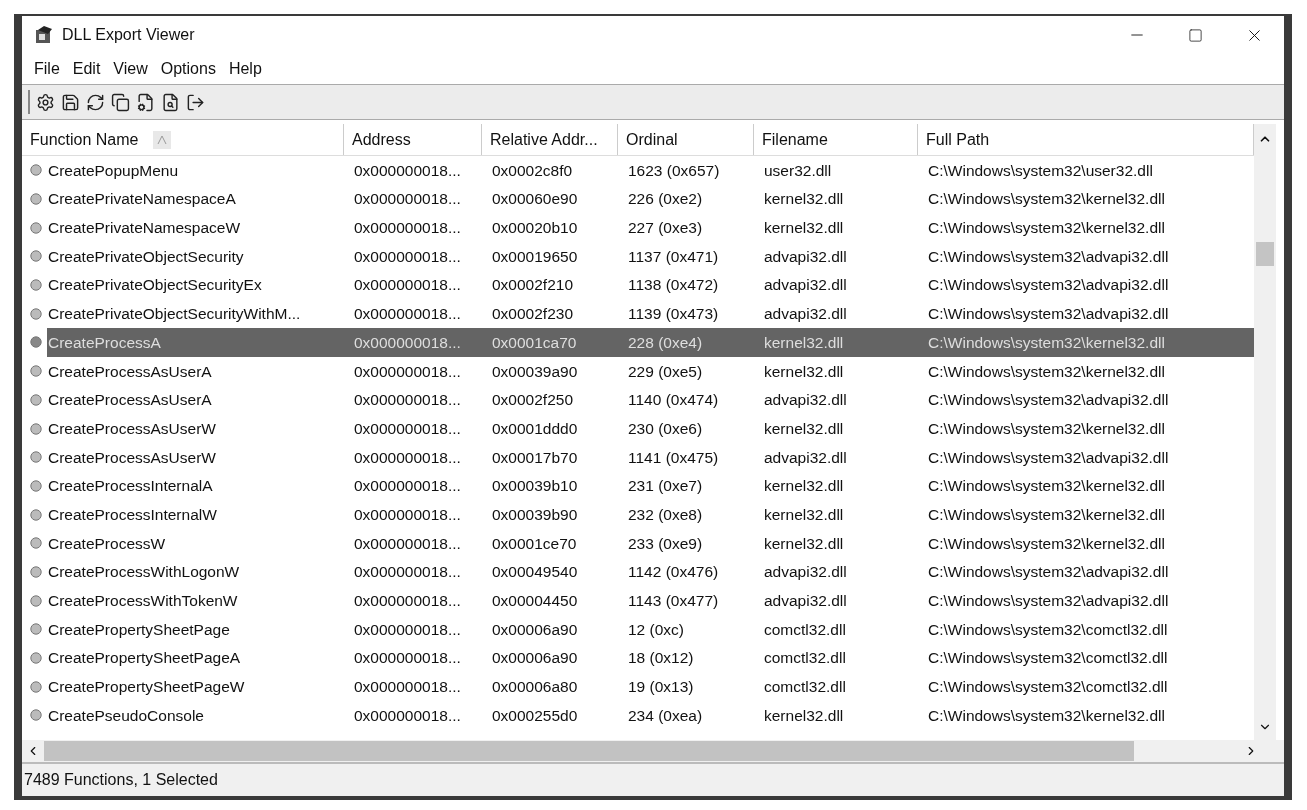  I want to click on function-name-cell-text: CreatePropertySheetPageA, so click(144, 658).